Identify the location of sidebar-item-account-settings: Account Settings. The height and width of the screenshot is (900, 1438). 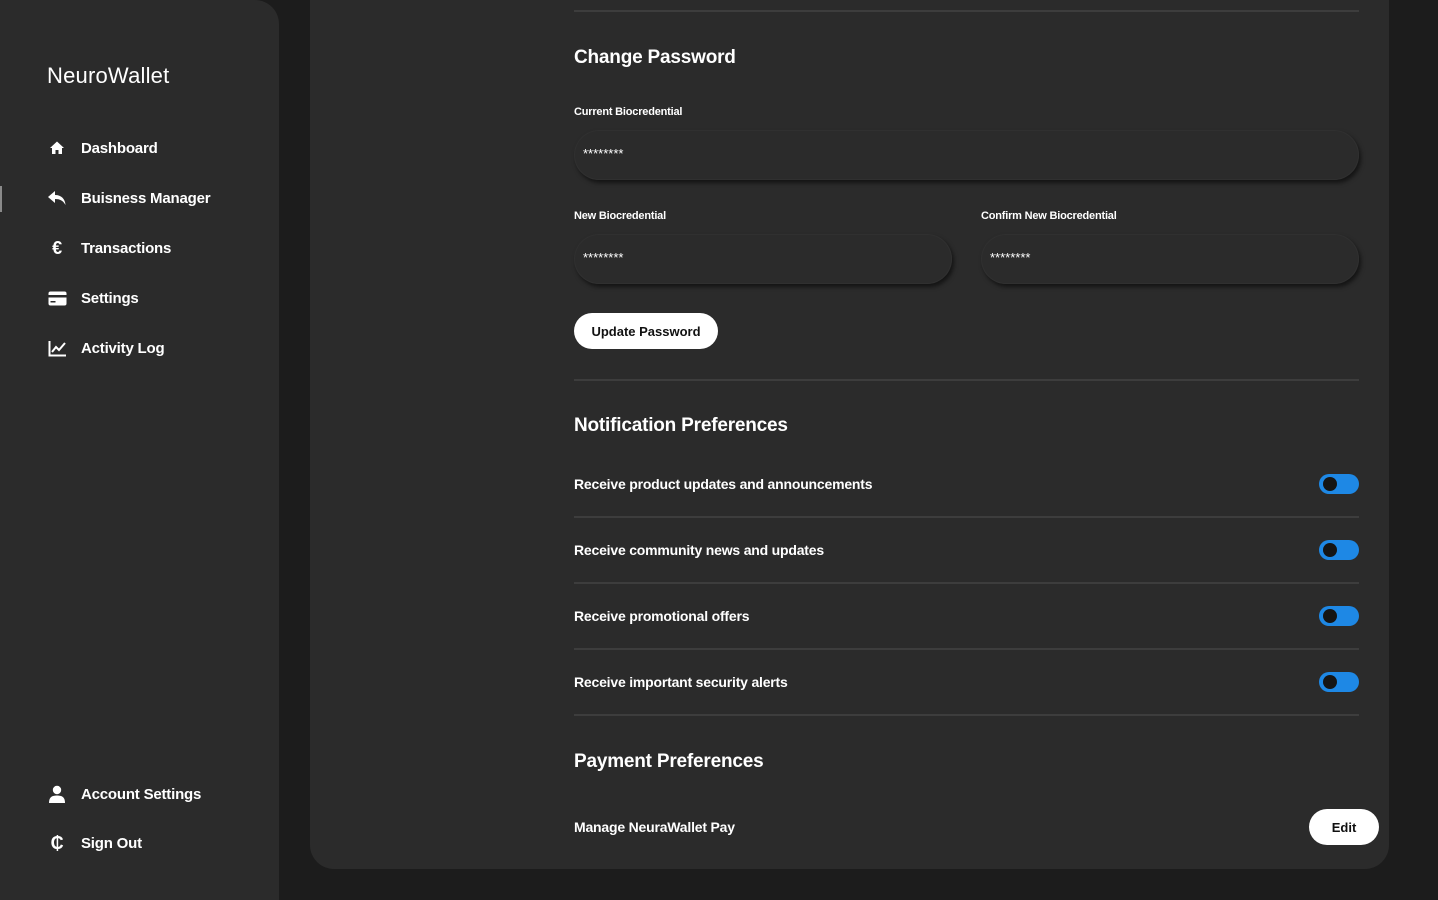
(124, 794).